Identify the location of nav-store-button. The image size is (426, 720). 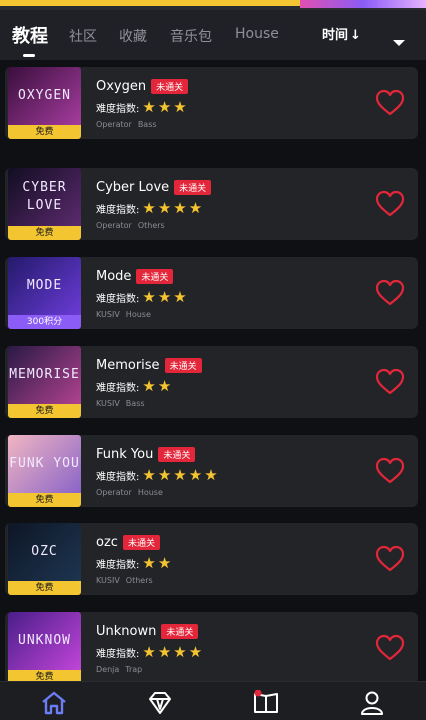
(160, 703).